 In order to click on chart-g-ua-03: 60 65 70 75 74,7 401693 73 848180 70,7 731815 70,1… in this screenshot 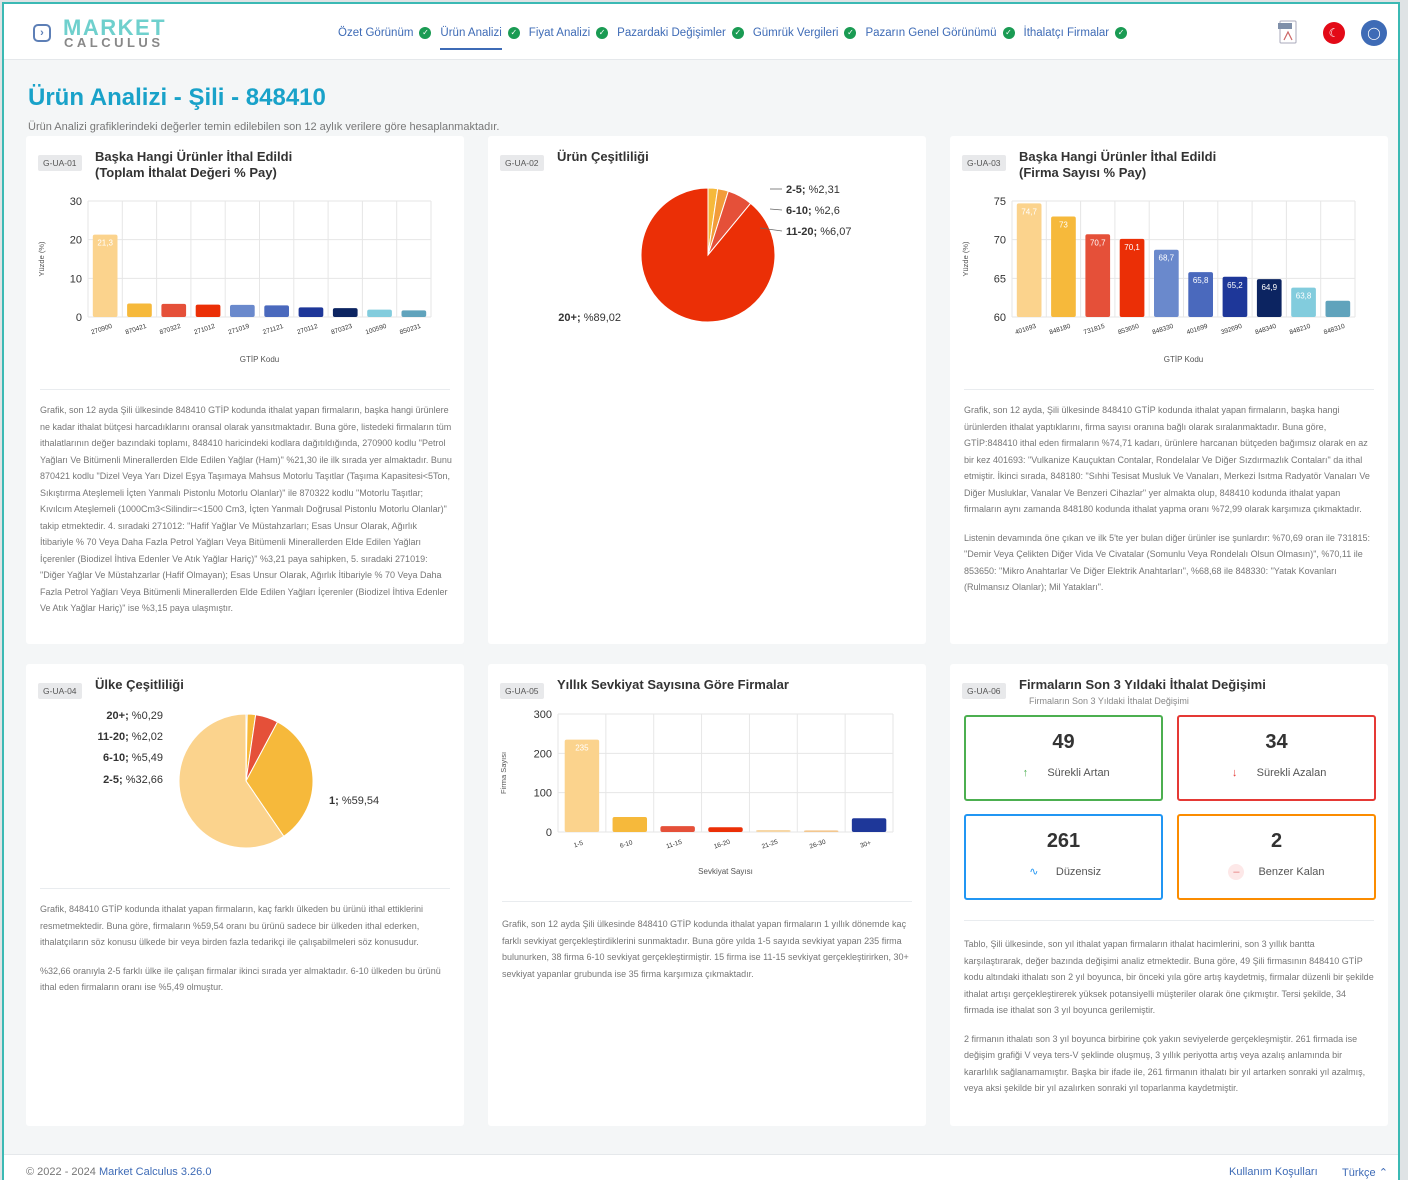, I will do `click(1158, 280)`.